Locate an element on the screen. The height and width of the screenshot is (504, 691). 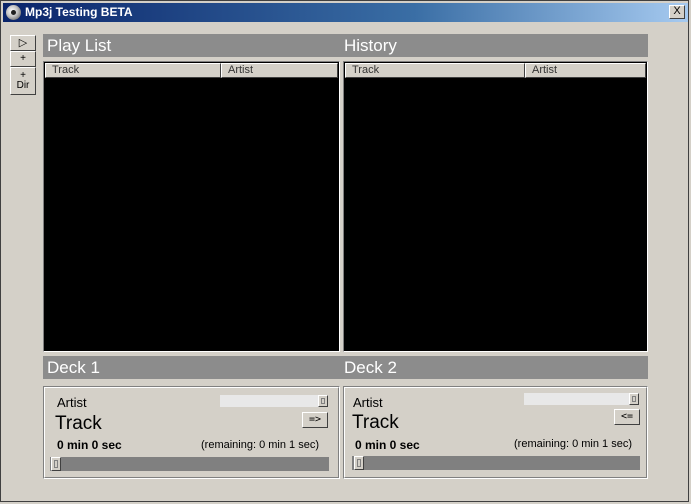
app-disc-icon is located at coordinates (13, 12).